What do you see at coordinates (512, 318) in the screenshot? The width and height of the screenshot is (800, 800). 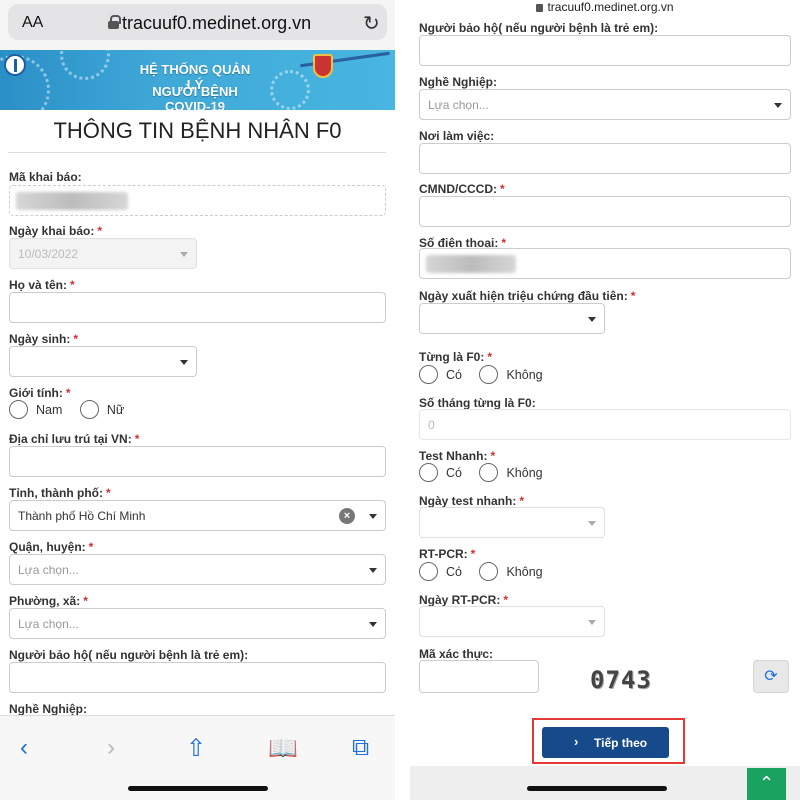 I see `ngay-trieu-chung-select` at bounding box center [512, 318].